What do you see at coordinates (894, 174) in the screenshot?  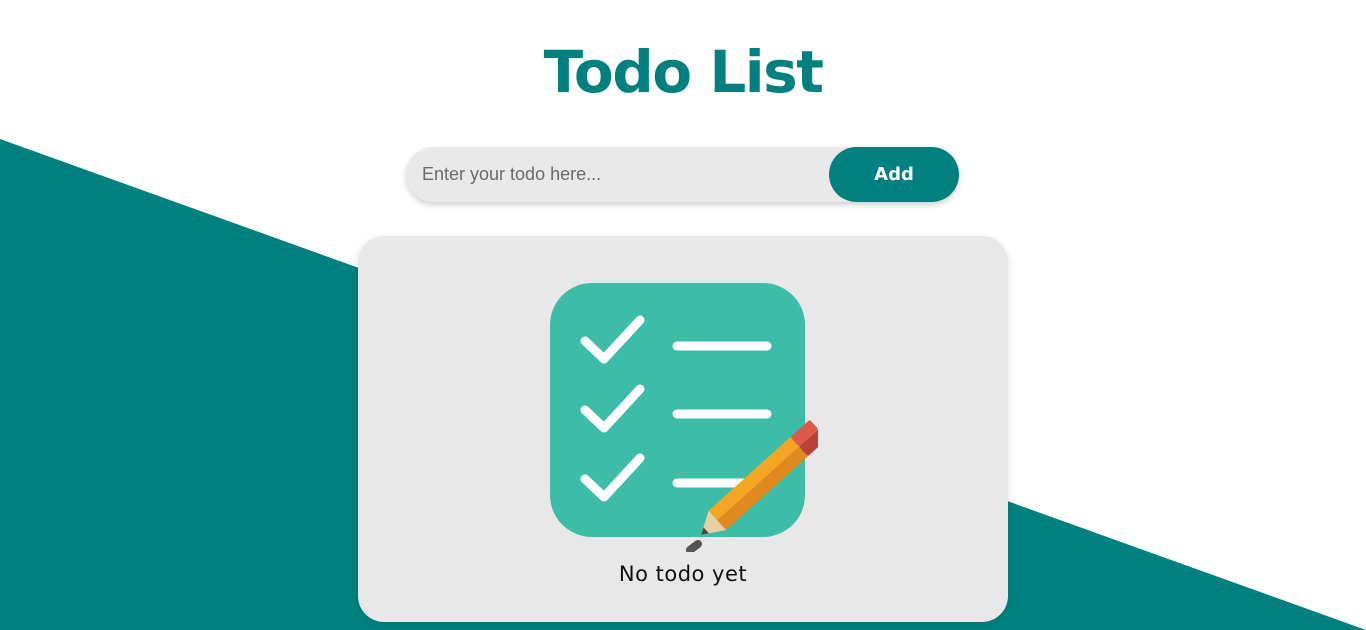 I see `add-todo-button: Add` at bounding box center [894, 174].